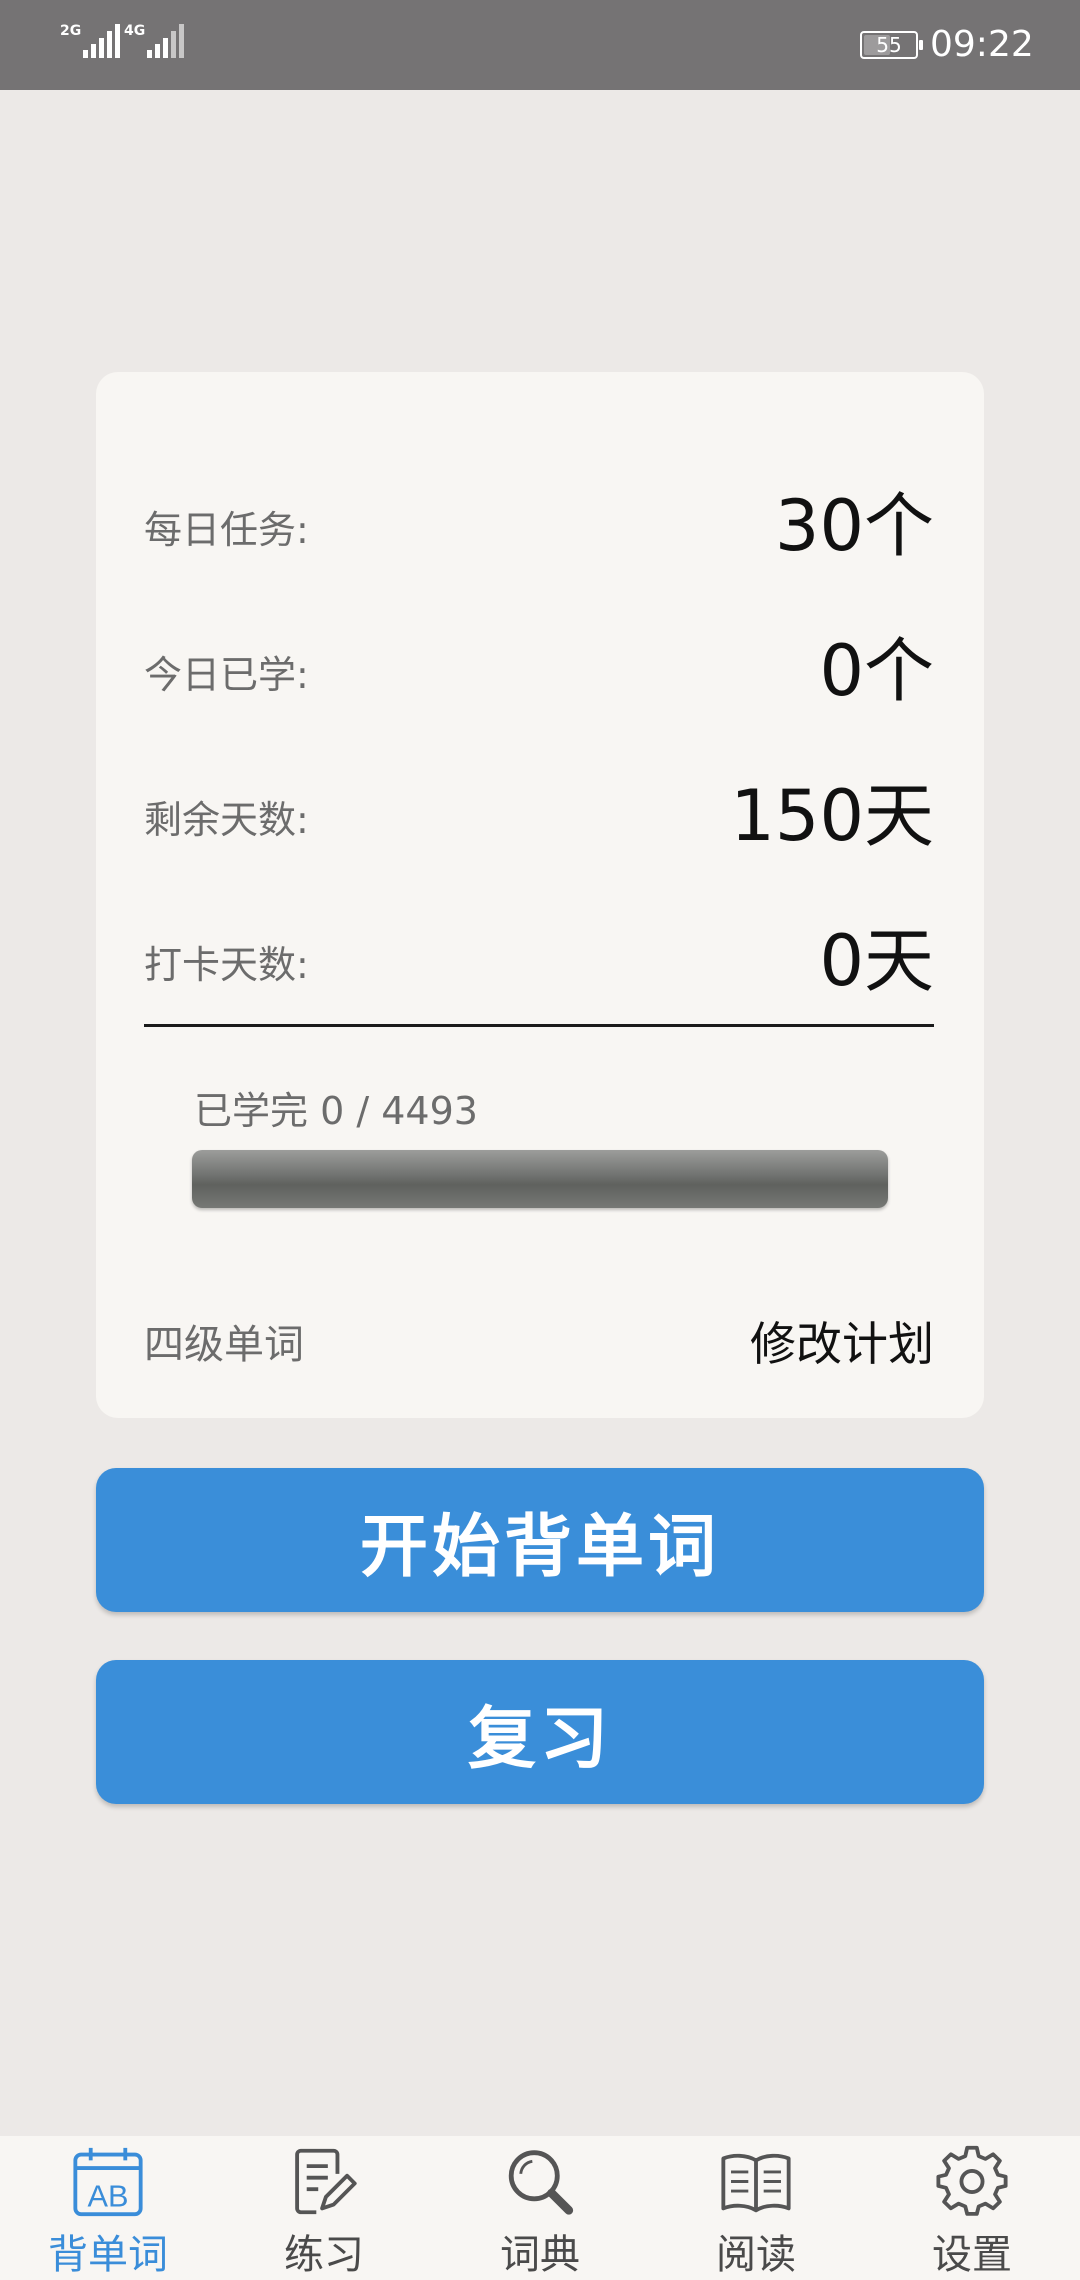 The height and width of the screenshot is (2280, 1080). Describe the element at coordinates (539, 1025) in the screenshot. I see `divider` at that location.